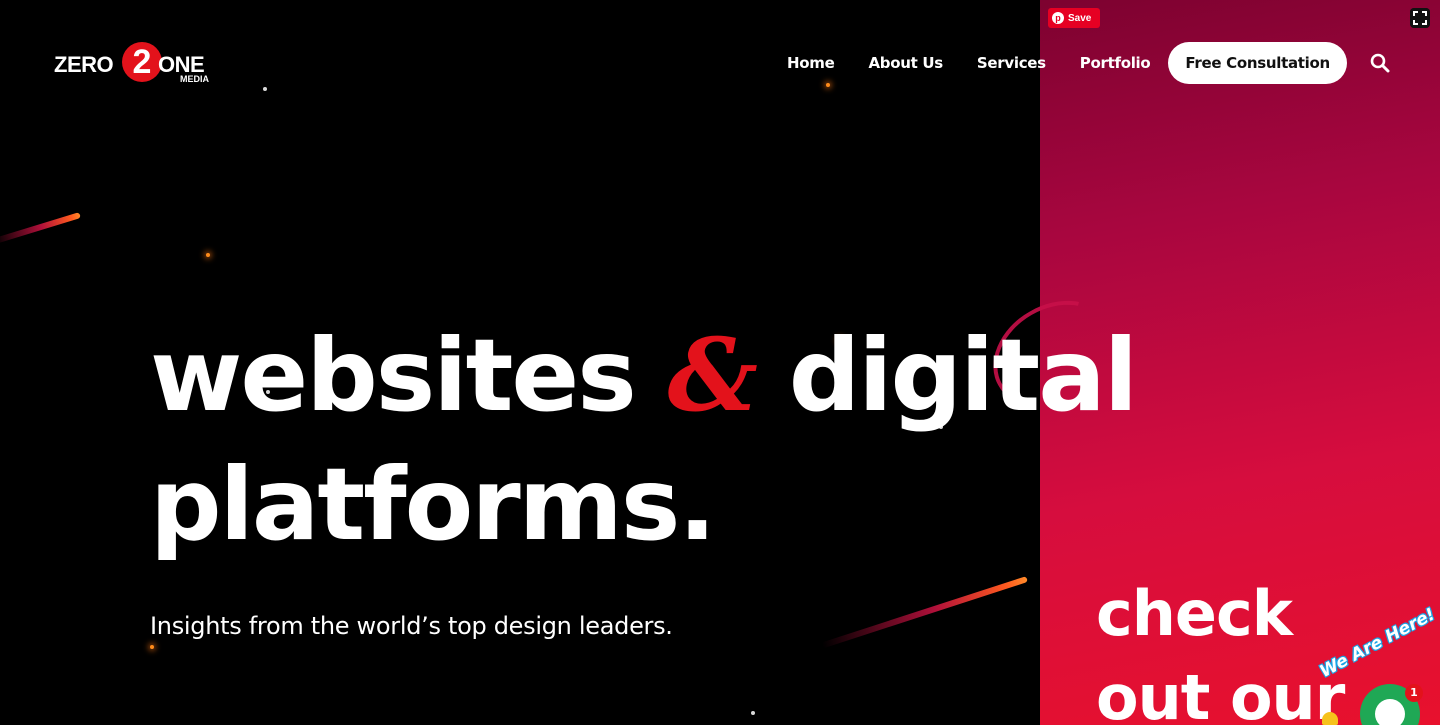  Describe the element at coordinates (1115, 63) in the screenshot. I see `nav-link-portfolio: Portfolio` at that location.